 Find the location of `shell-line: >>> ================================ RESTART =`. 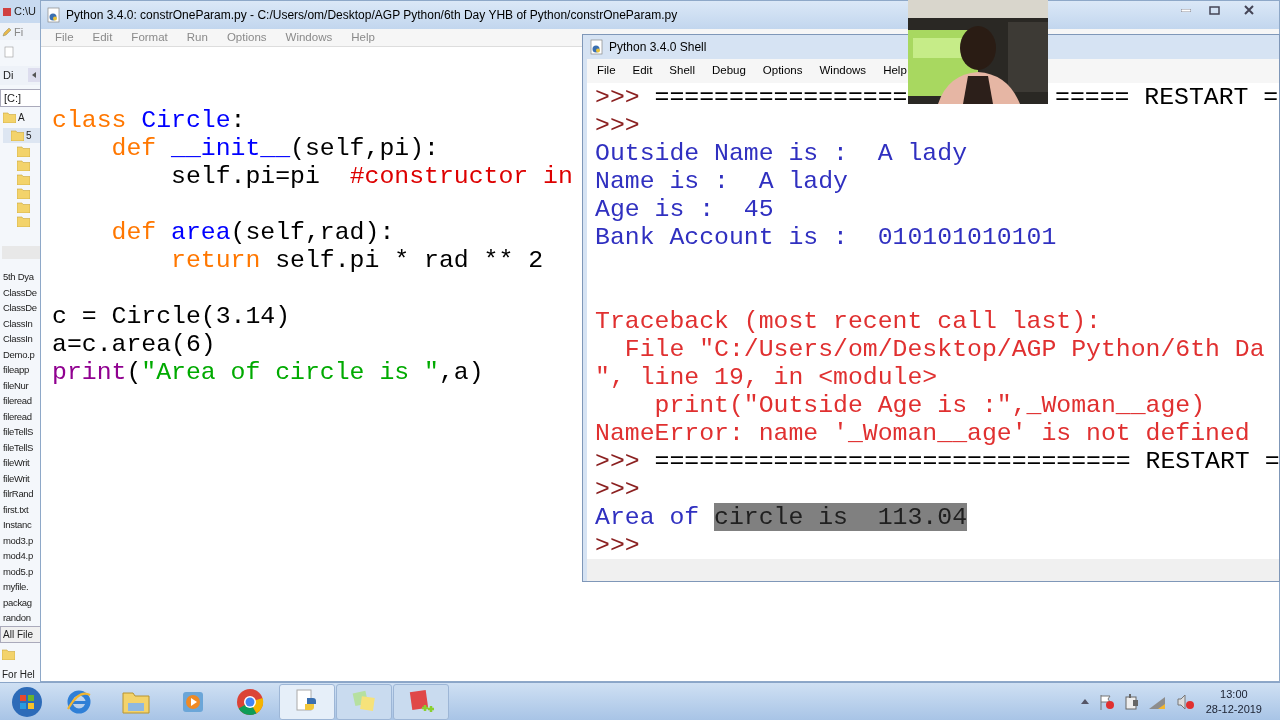

shell-line: >>> ================================ RESTART = is located at coordinates (937, 461).